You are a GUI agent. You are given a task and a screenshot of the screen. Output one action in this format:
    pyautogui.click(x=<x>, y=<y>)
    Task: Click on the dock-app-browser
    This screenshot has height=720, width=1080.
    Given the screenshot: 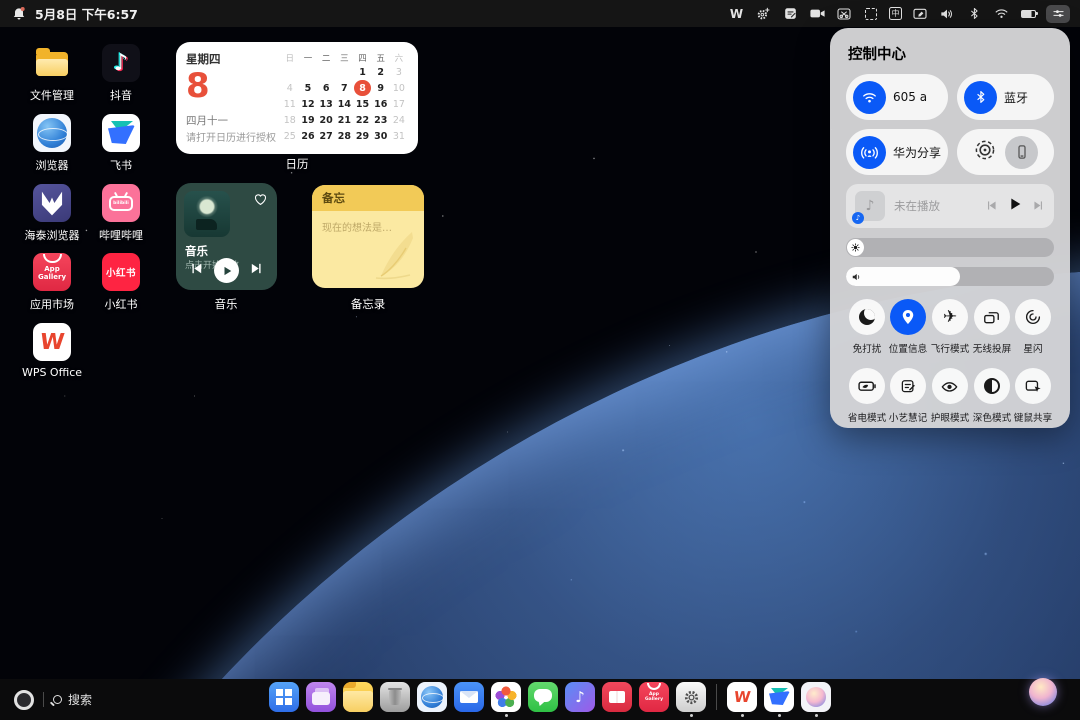 What is the action you would take?
    pyautogui.click(x=432, y=697)
    